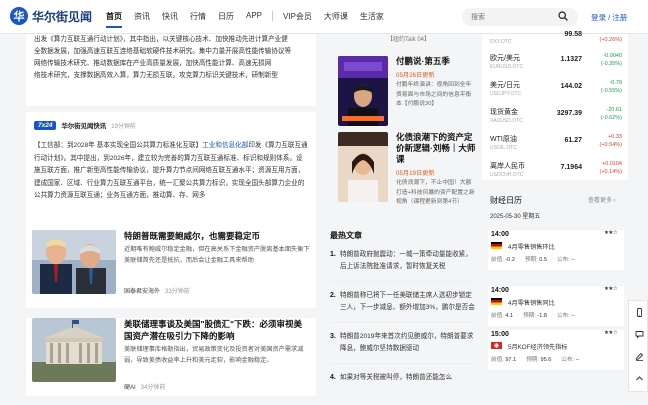 The height and width of the screenshot is (405, 648). Describe the element at coordinates (609, 17) in the screenshot. I see `login-register-link: 登录 / 注册` at that location.